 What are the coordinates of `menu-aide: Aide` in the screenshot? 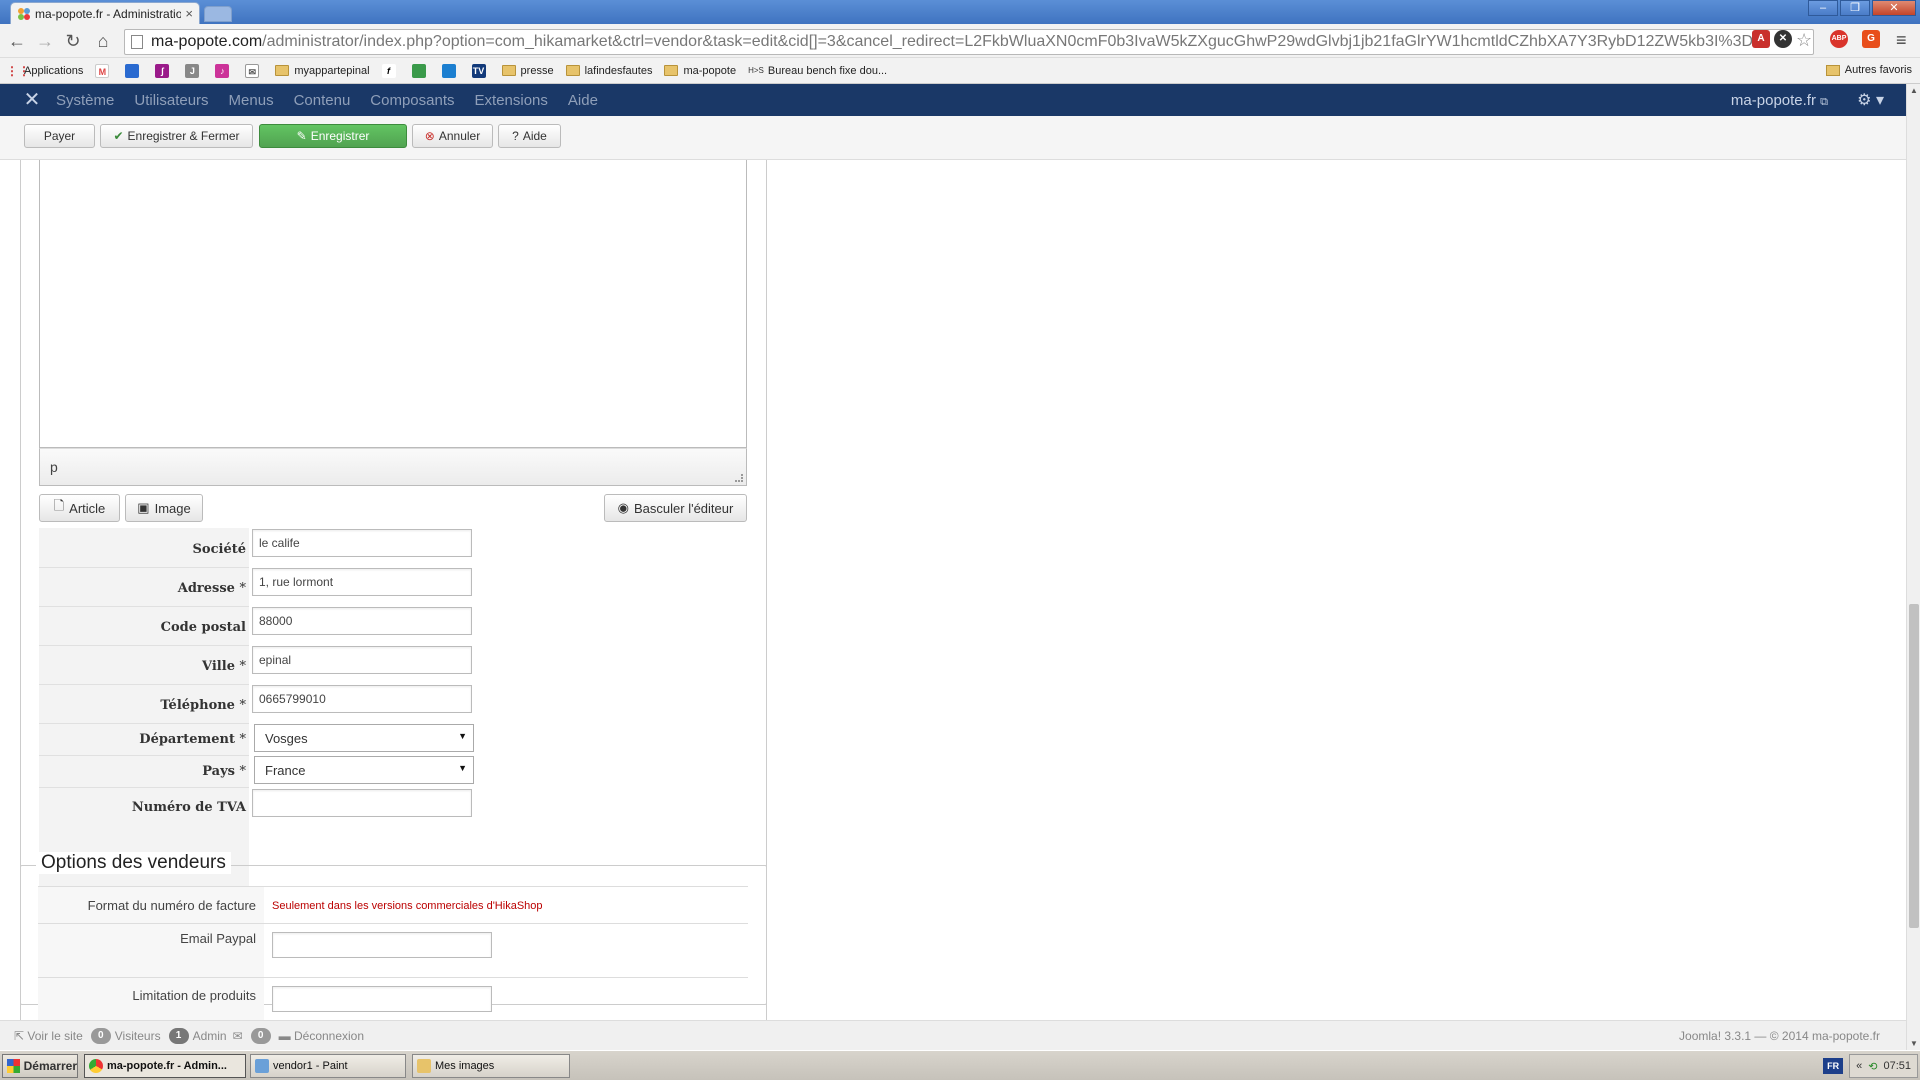 It's located at (583, 100).